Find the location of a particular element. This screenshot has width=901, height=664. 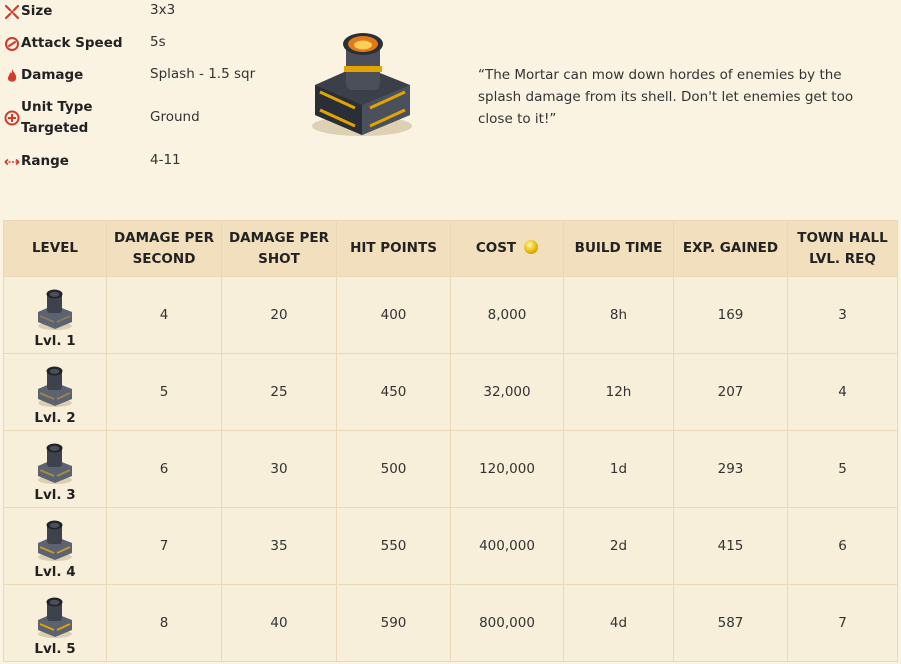

header-cost: COST is located at coordinates (507, 248).